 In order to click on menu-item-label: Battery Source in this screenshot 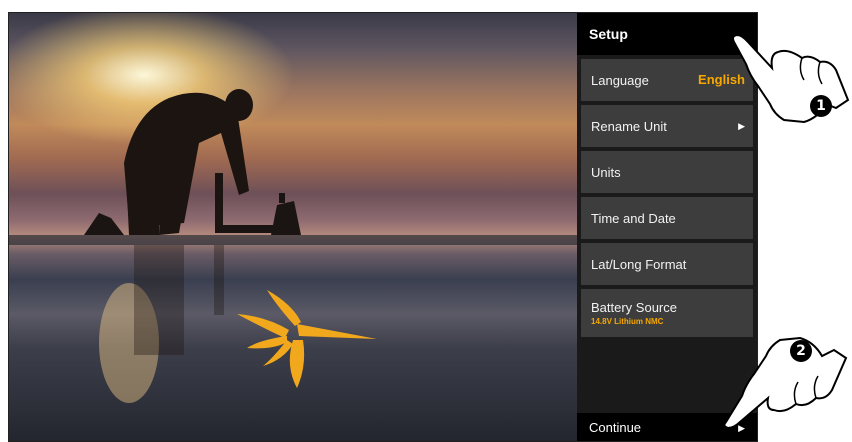, I will do `click(634, 307)`.